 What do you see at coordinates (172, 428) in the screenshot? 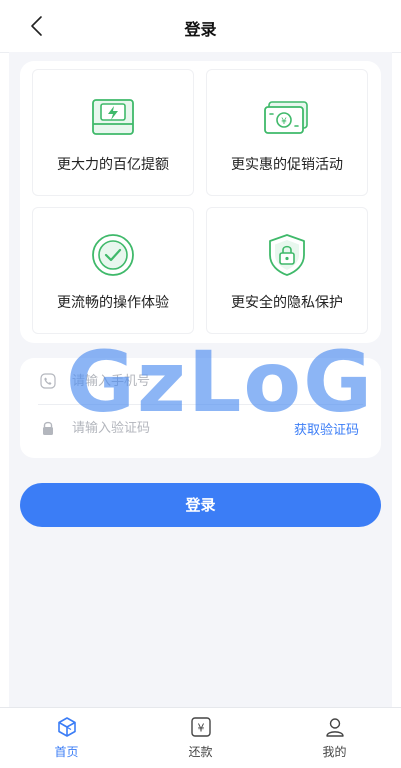
I see `verification-code-input` at bounding box center [172, 428].